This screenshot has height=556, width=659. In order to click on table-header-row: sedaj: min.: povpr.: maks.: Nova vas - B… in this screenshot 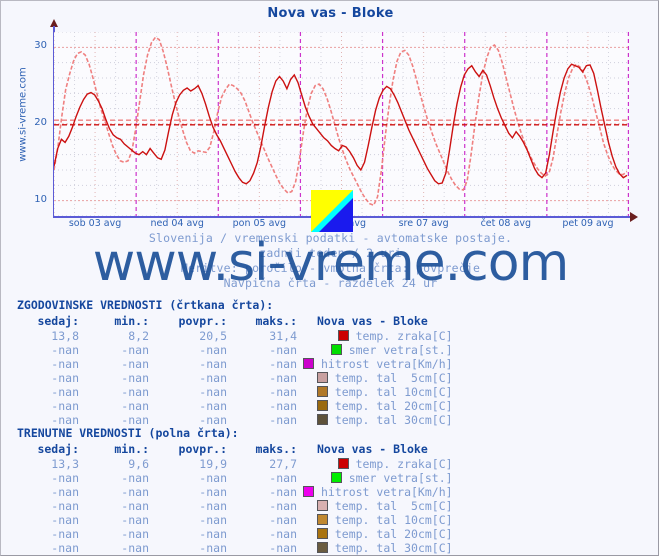, I will do `click(238, 321)`.